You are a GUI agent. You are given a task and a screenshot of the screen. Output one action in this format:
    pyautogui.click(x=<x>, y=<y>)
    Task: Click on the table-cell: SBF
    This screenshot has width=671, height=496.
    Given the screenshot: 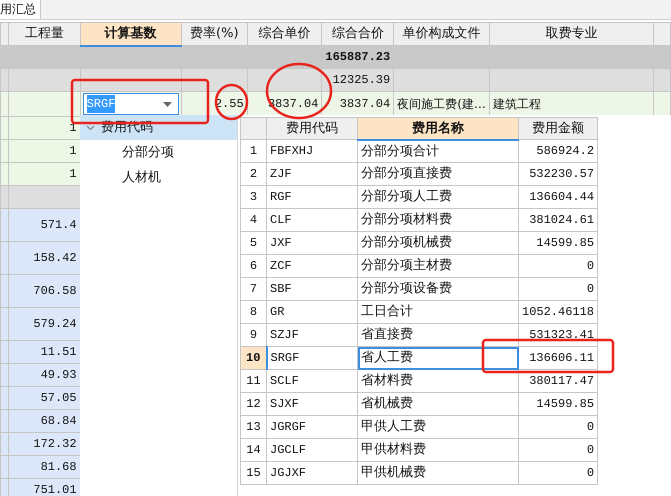 What is the action you would take?
    pyautogui.click(x=312, y=289)
    